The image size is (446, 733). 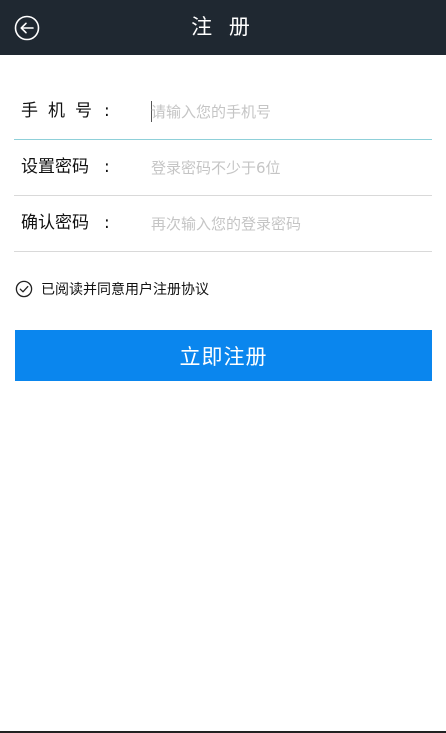 I want to click on top-bar: 注 册, so click(x=223, y=27).